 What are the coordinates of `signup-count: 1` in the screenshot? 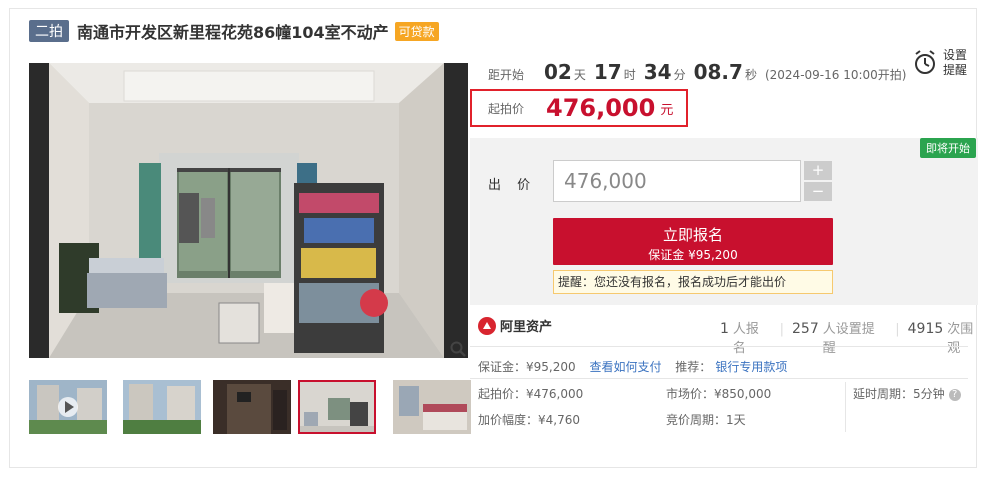 It's located at (724, 329).